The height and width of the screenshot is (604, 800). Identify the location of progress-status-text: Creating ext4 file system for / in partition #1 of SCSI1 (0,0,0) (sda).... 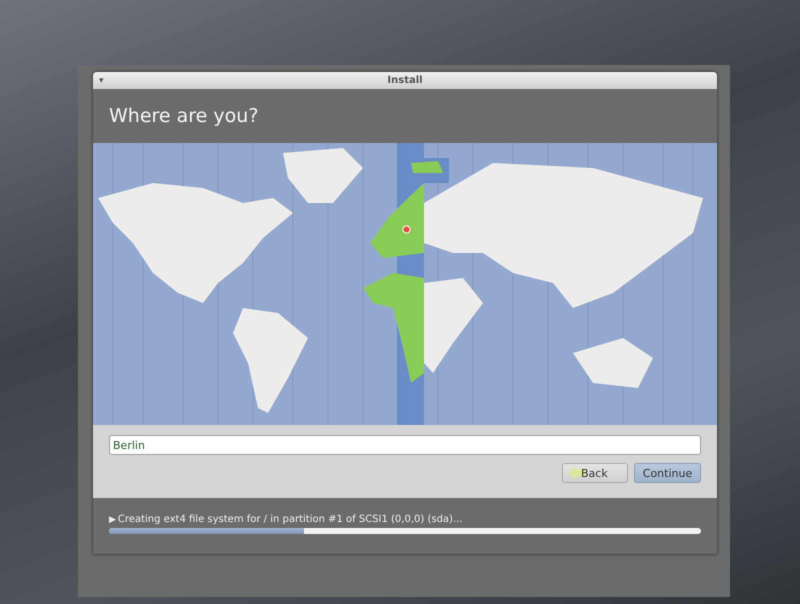
(290, 519).